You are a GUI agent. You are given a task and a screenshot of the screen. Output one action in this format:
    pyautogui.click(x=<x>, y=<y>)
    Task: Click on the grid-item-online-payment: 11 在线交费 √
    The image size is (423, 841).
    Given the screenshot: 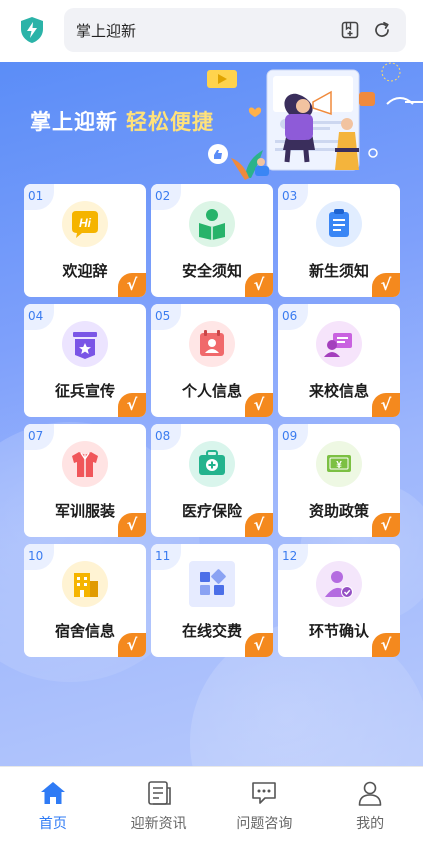 What is the action you would take?
    pyautogui.click(x=212, y=600)
    